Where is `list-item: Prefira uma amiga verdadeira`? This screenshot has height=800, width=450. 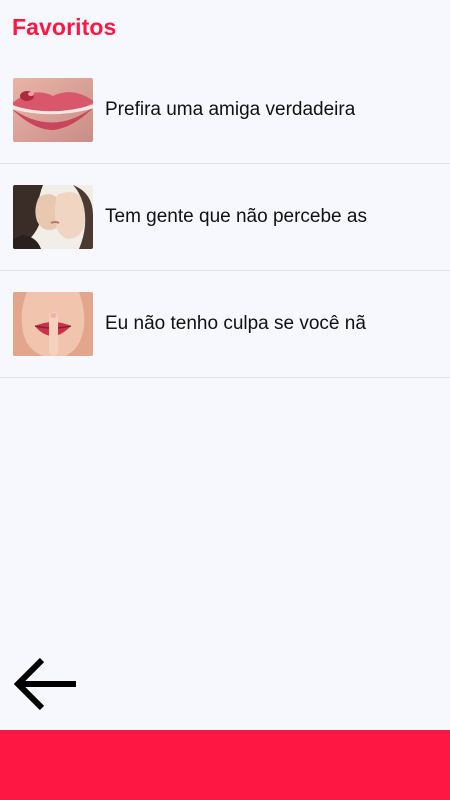
list-item: Prefira uma amiga verdadeira is located at coordinates (225, 110).